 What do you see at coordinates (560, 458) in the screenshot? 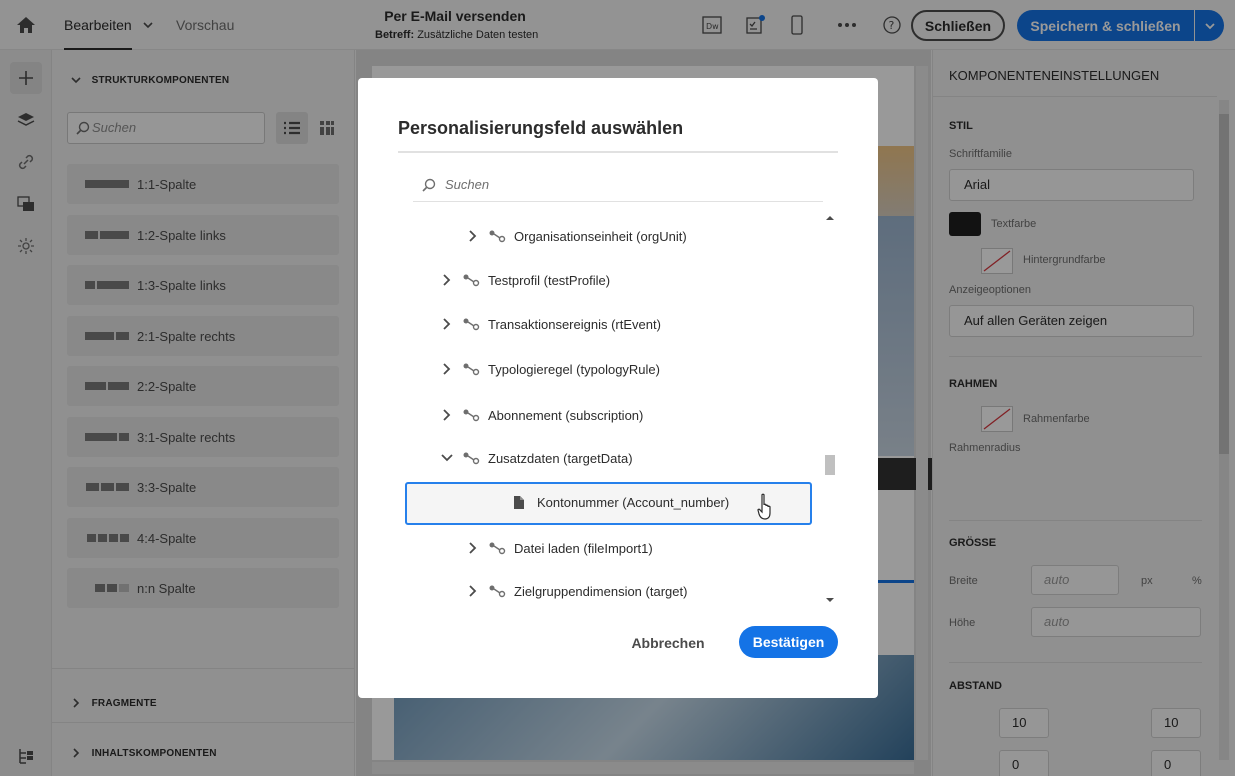
I see `tree-item-label: Zusatzdaten (targetData)` at bounding box center [560, 458].